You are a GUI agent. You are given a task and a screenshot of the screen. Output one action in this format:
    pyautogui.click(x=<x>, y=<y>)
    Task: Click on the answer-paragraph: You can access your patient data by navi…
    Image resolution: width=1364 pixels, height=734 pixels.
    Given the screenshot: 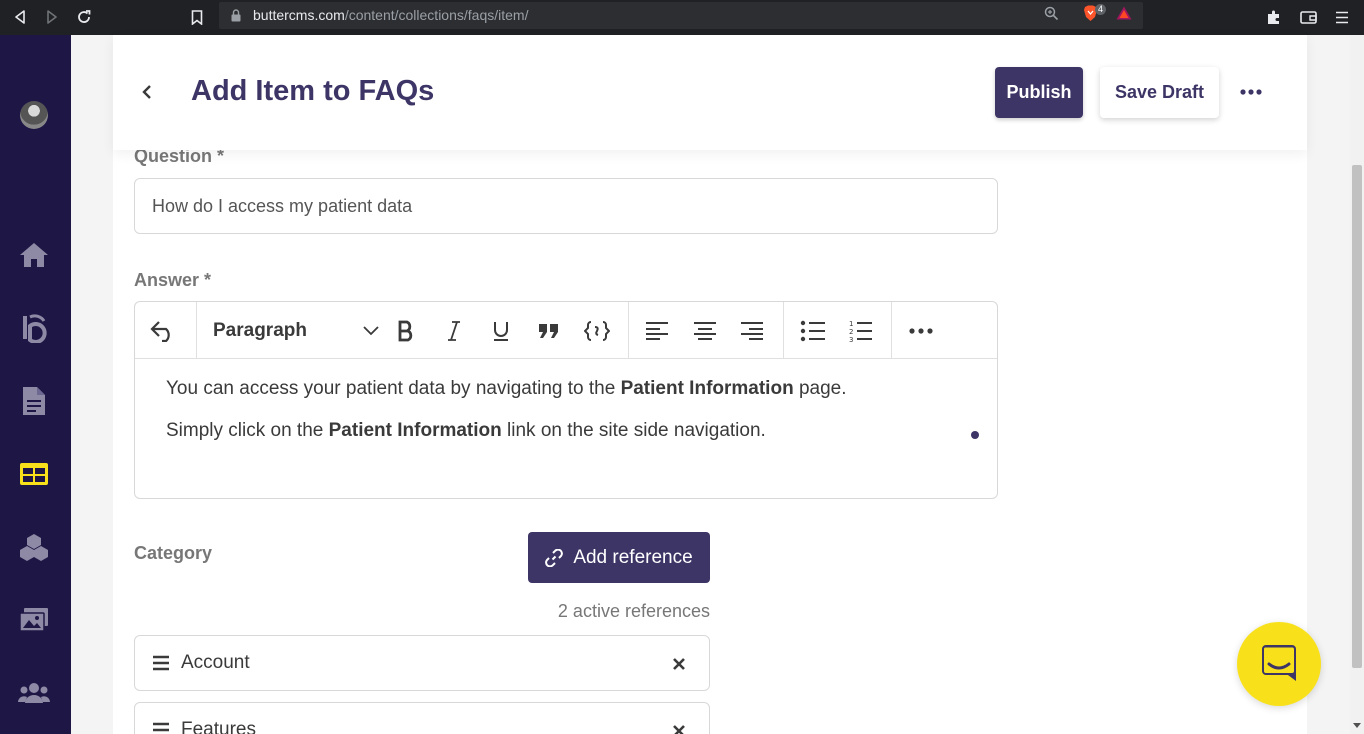 What is the action you would take?
    pyautogui.click(x=506, y=388)
    